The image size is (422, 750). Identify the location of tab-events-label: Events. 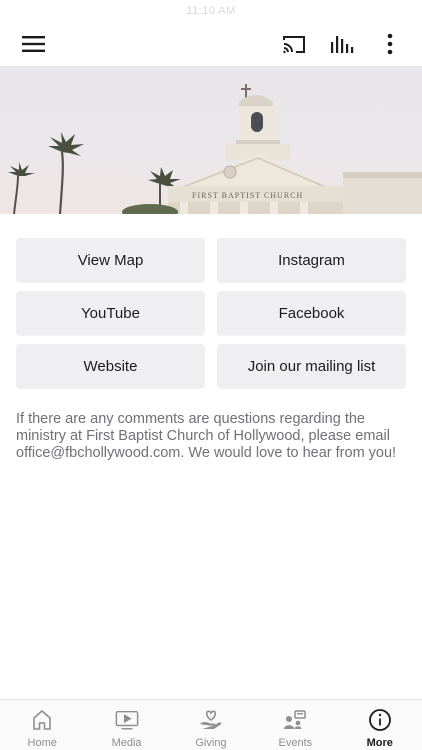
(295, 743).